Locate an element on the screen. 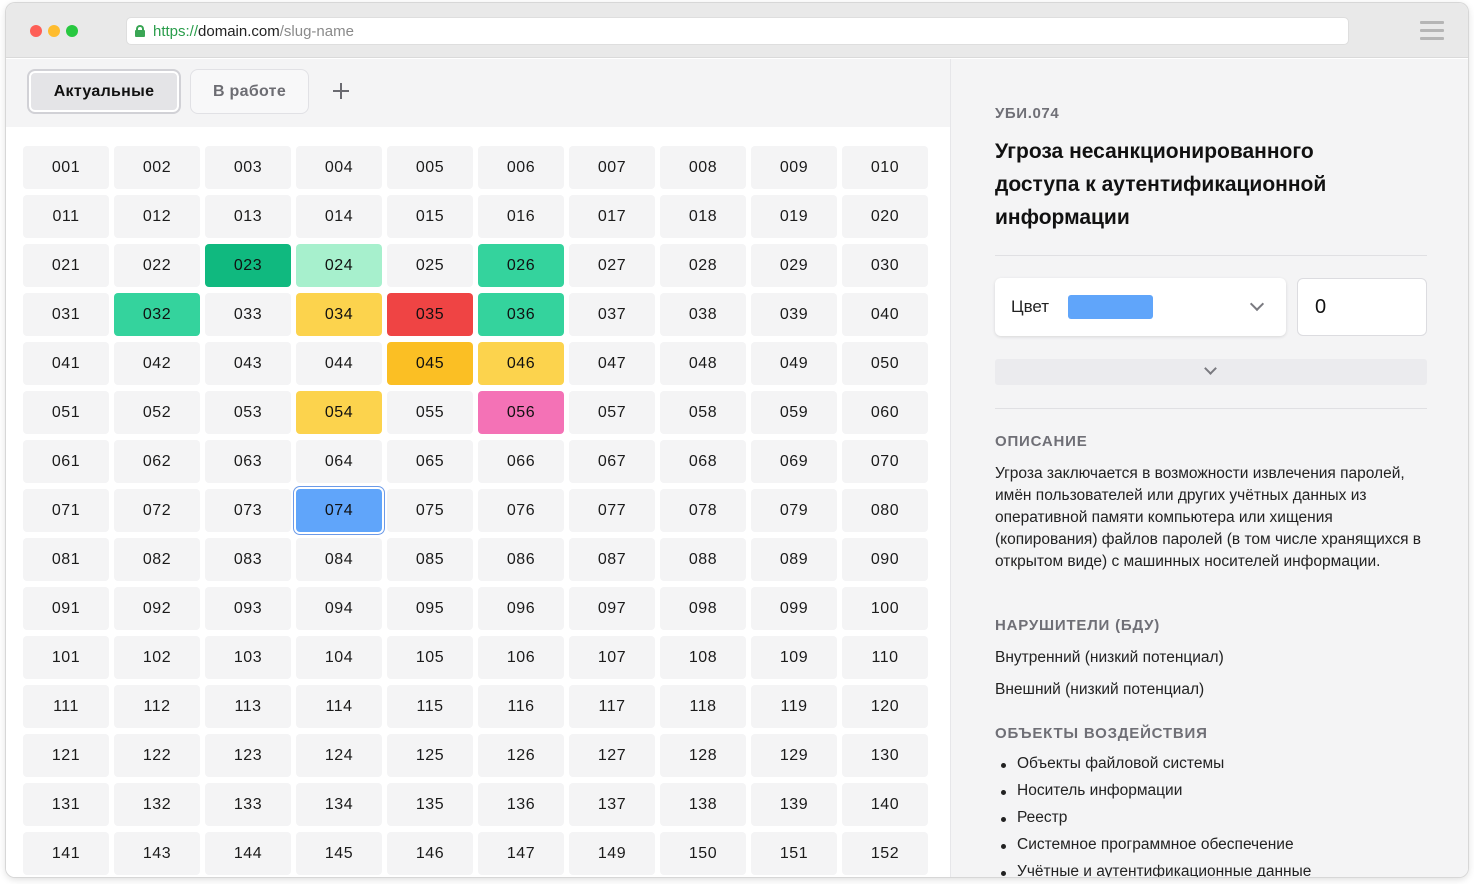  threat-cell: 141 is located at coordinates (66, 853).